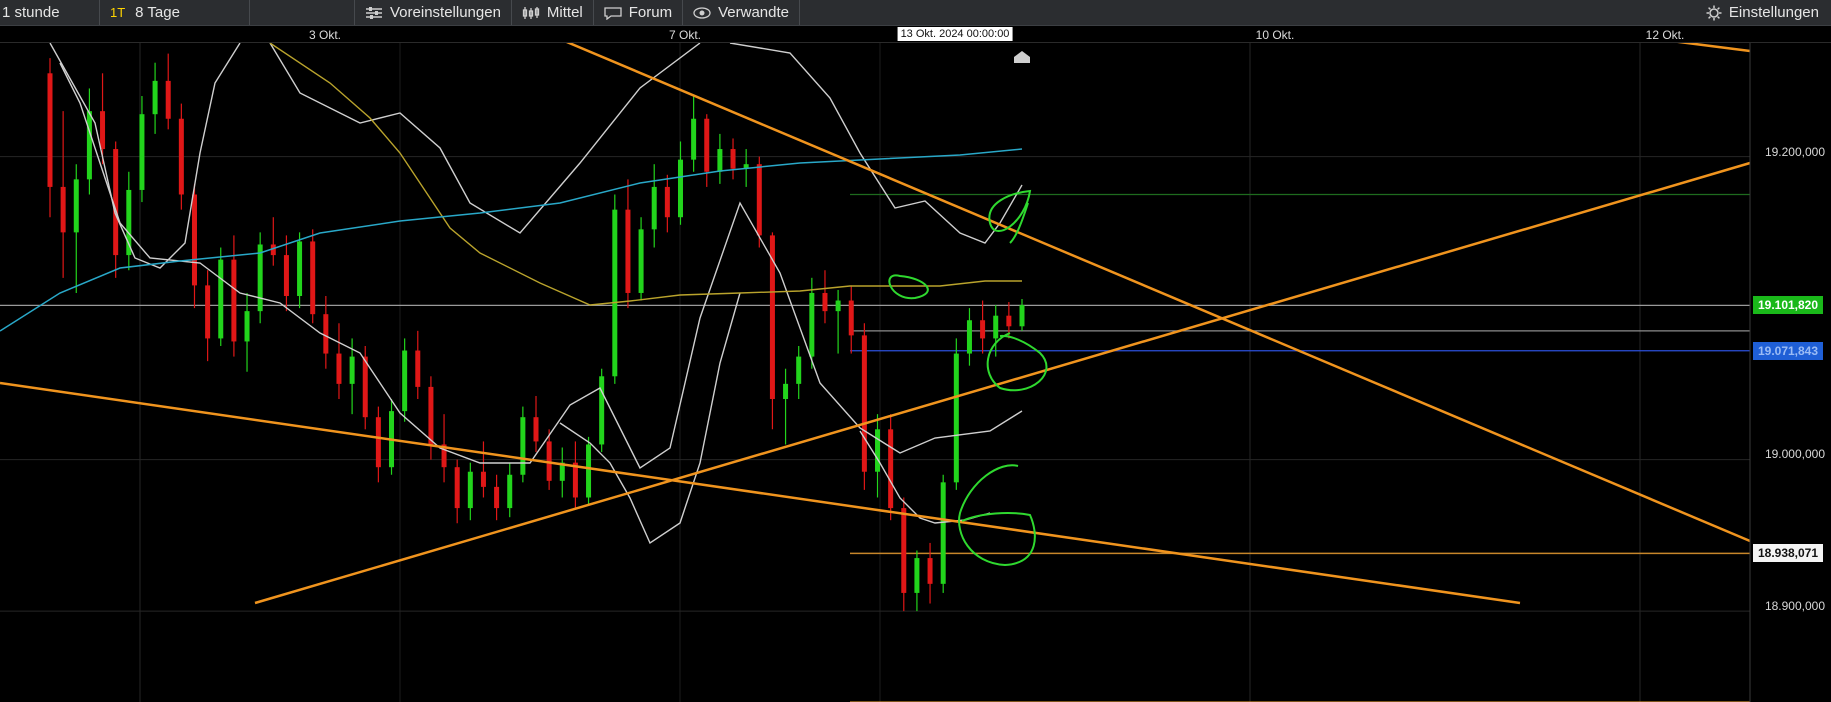  I want to click on orange-level-tag: 18.938,071, so click(1788, 553).